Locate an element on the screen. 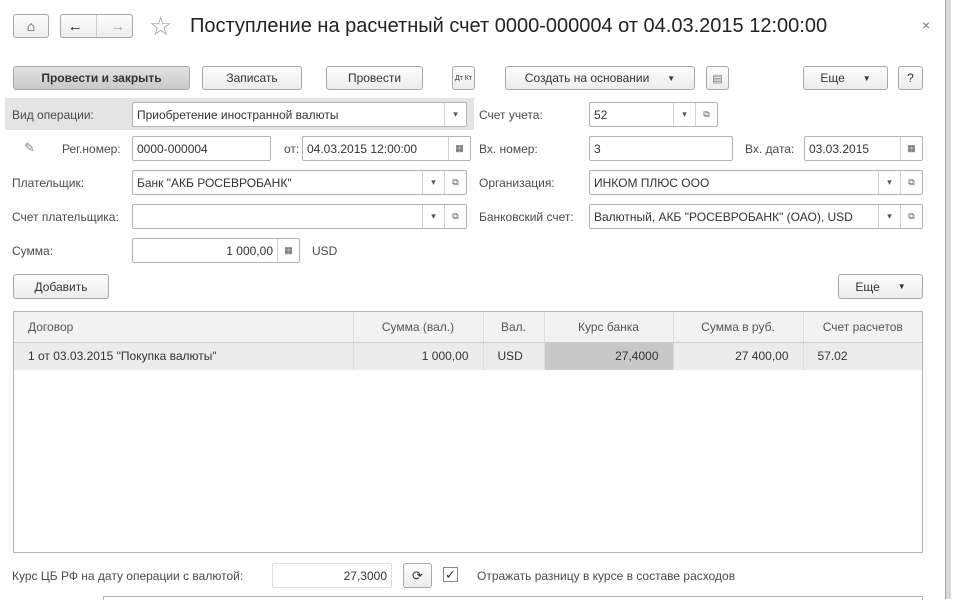 The image size is (959, 600). home-icon: ⌂ is located at coordinates (31, 26).